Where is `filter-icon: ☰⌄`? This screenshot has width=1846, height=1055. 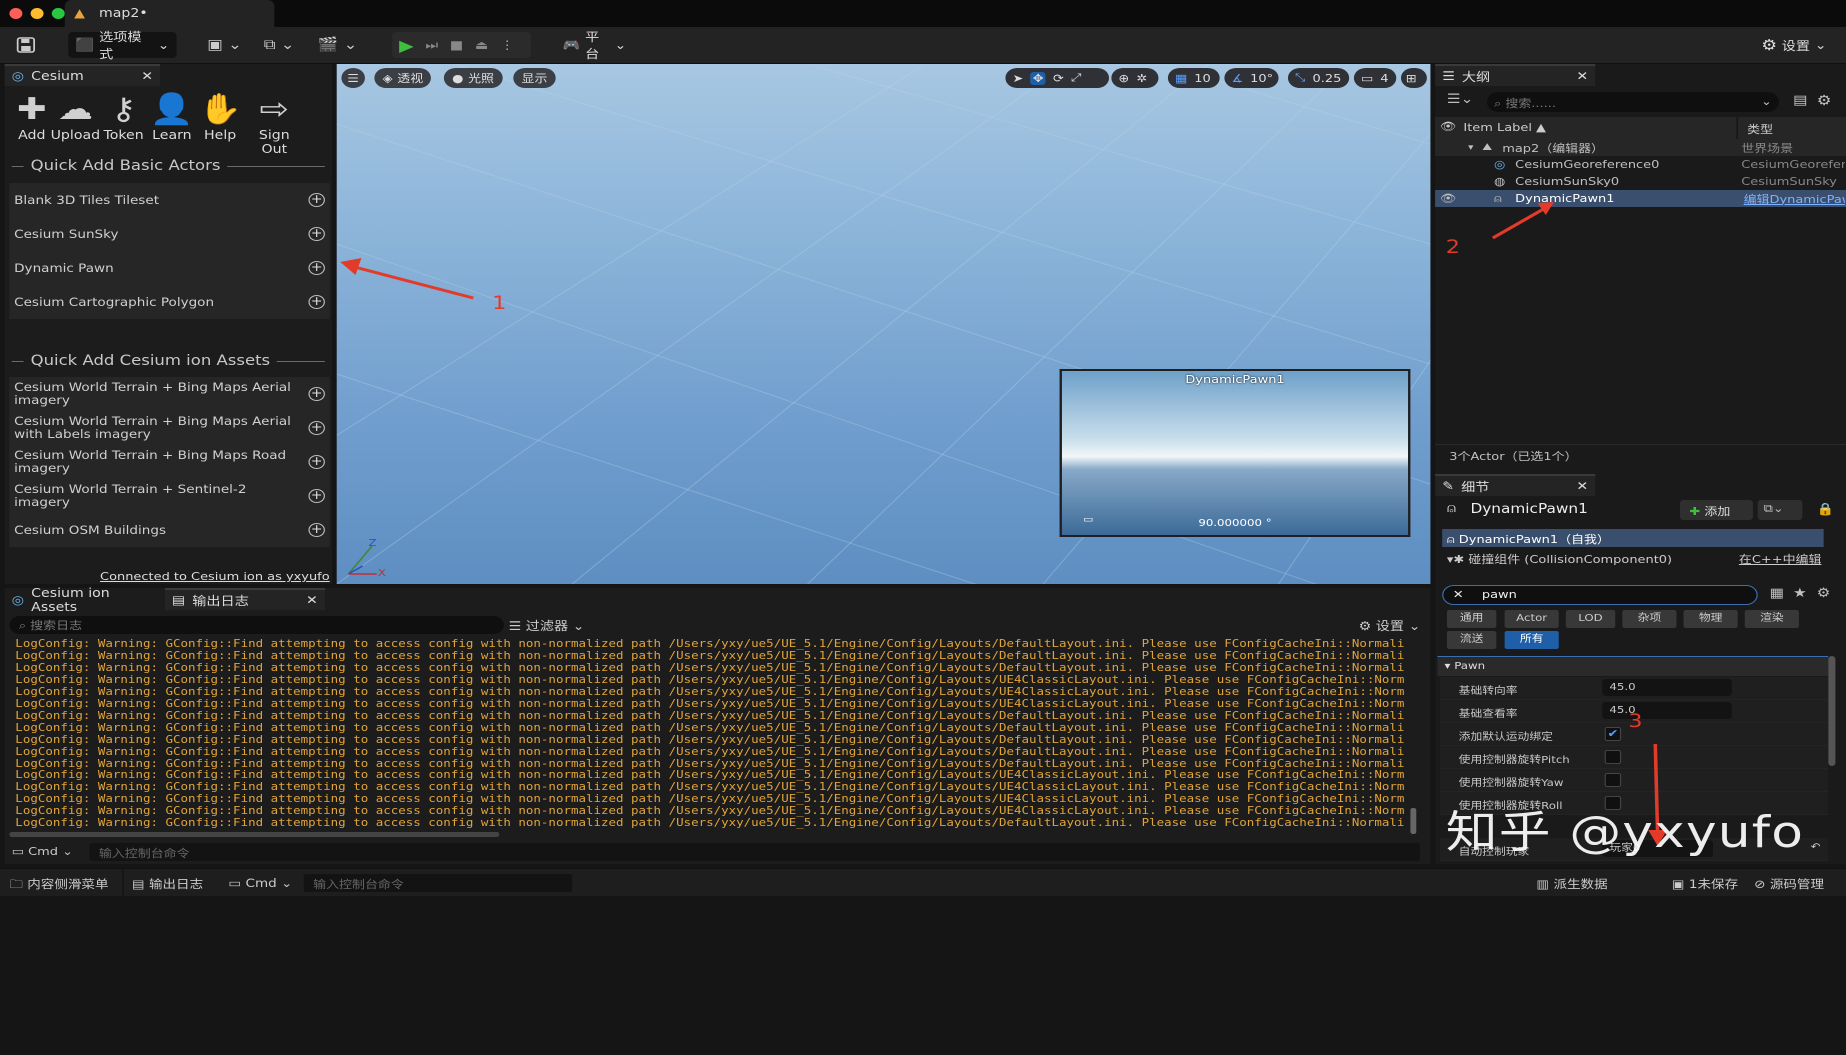
filter-icon: ☰⌄ is located at coordinates (1460, 99).